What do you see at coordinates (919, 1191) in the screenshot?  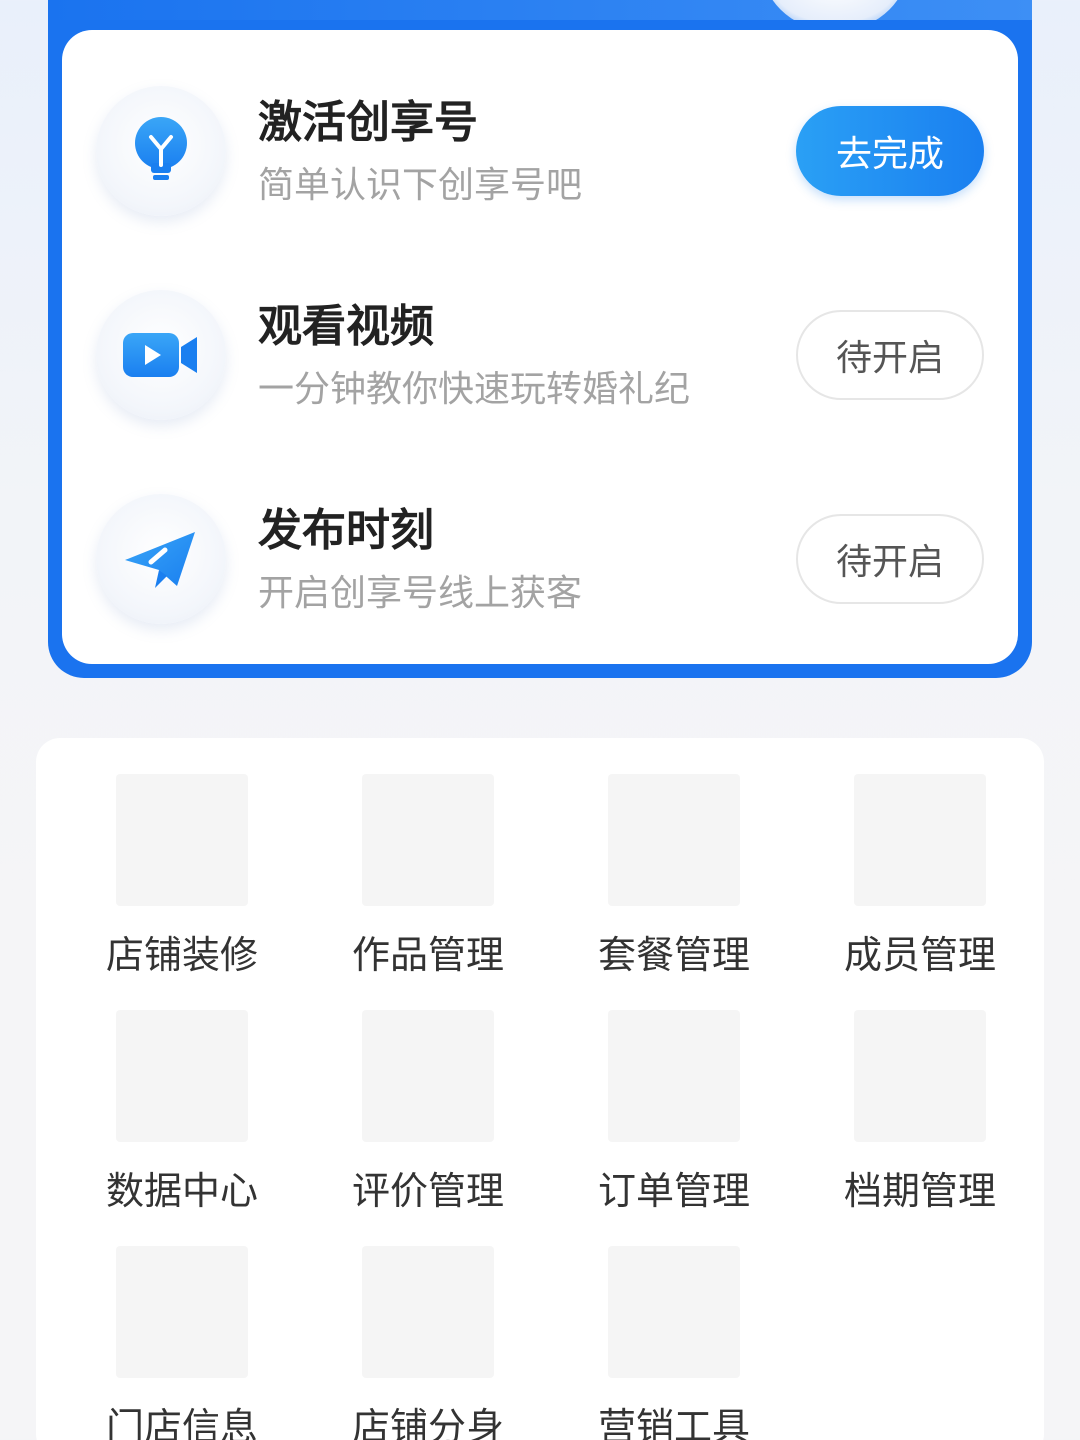 I see `menu-label: 档期管理` at bounding box center [919, 1191].